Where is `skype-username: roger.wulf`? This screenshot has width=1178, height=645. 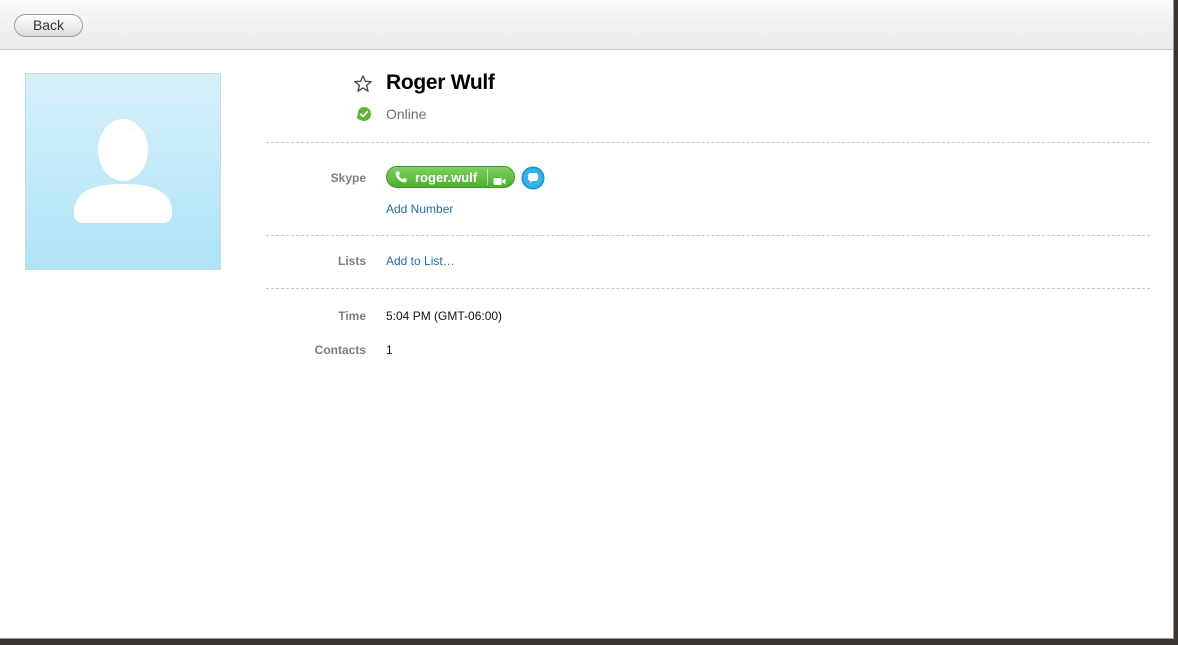 skype-username: roger.wulf is located at coordinates (446, 177).